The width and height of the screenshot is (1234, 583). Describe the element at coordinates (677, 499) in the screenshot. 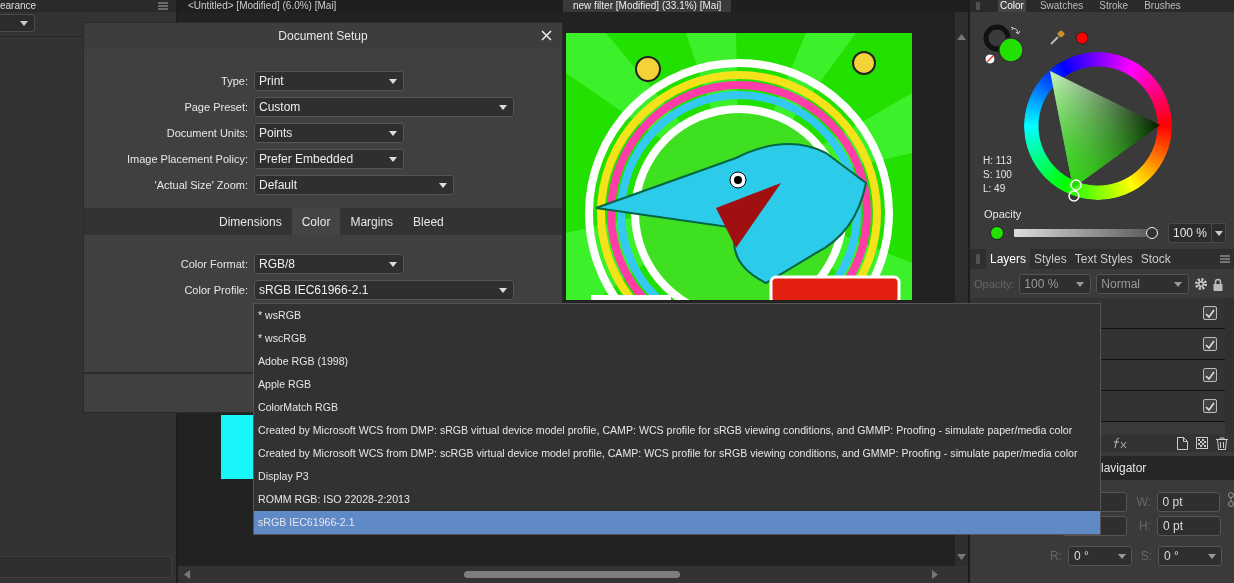

I see `dropdown-option: ROMM RGB: ISO 22028-2:2013` at that location.